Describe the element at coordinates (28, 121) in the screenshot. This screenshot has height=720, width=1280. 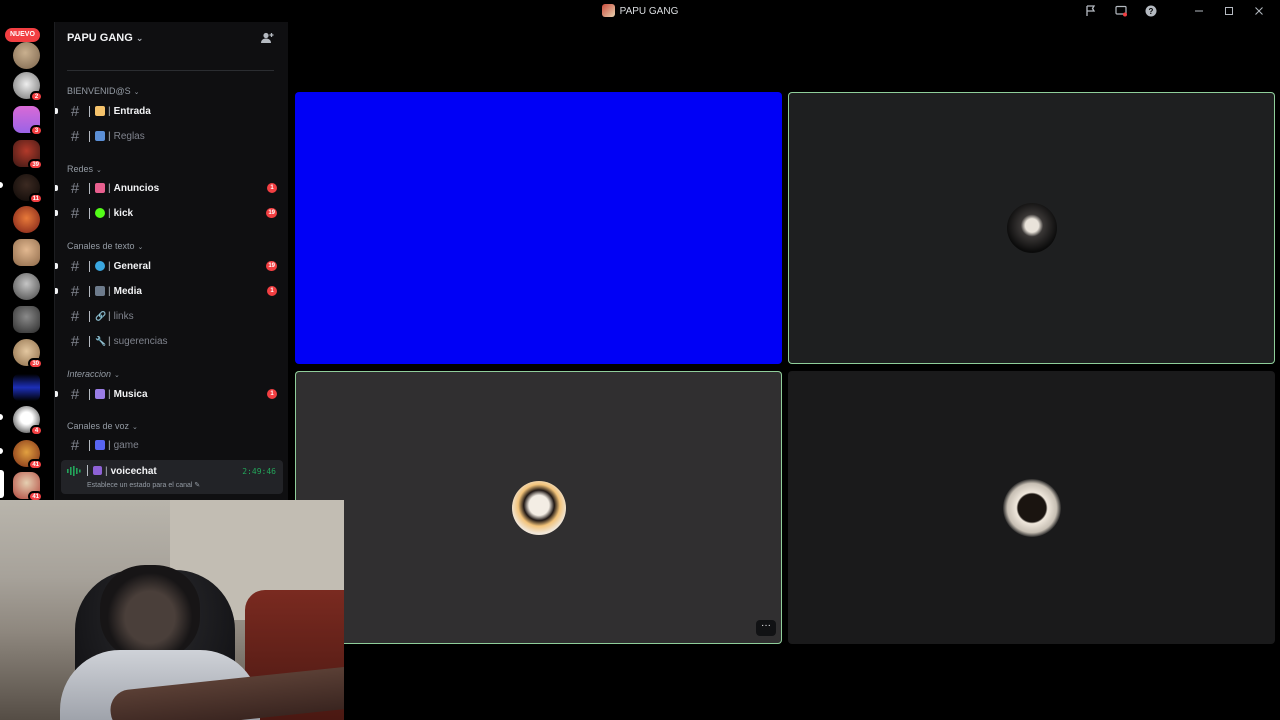
I see `server-icon: 3` at that location.